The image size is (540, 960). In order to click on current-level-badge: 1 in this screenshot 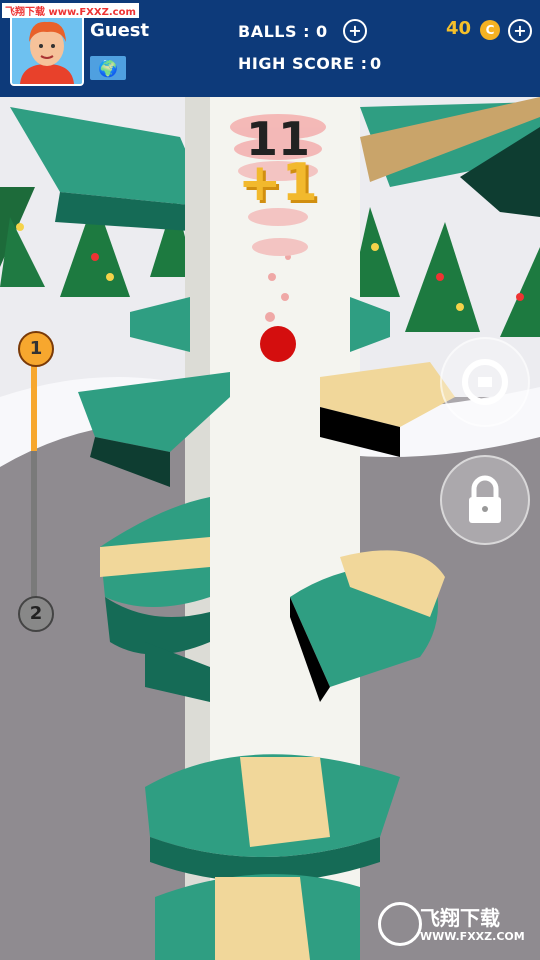, I will do `click(36, 349)`.